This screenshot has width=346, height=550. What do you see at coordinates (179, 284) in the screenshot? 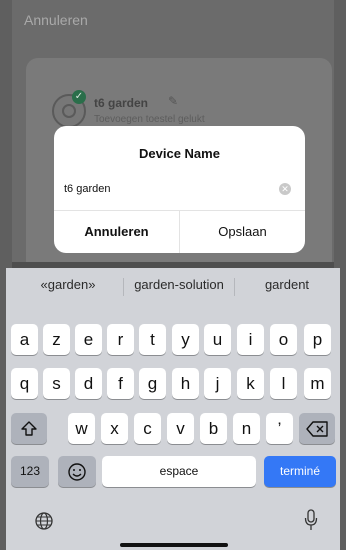
I see `suggestion-2: garden-solution` at bounding box center [179, 284].